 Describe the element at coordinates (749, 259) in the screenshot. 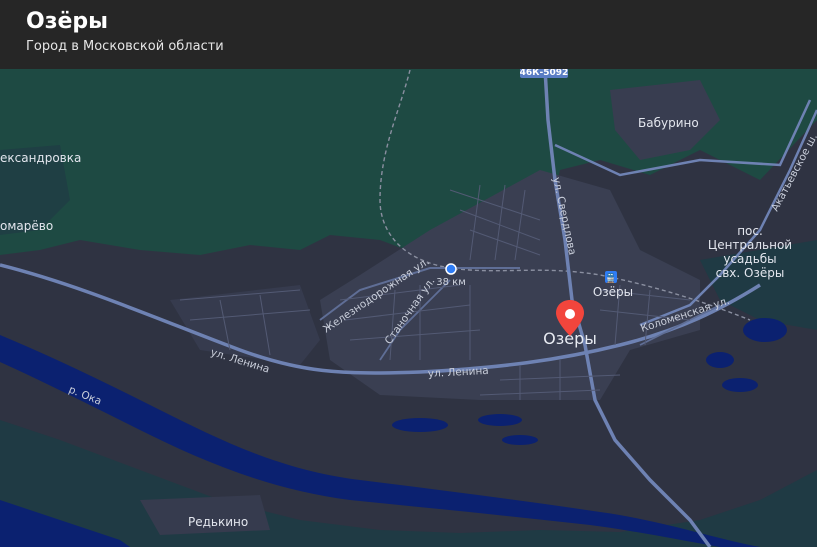

I see `place-label-pos-3: усадьбы` at that location.